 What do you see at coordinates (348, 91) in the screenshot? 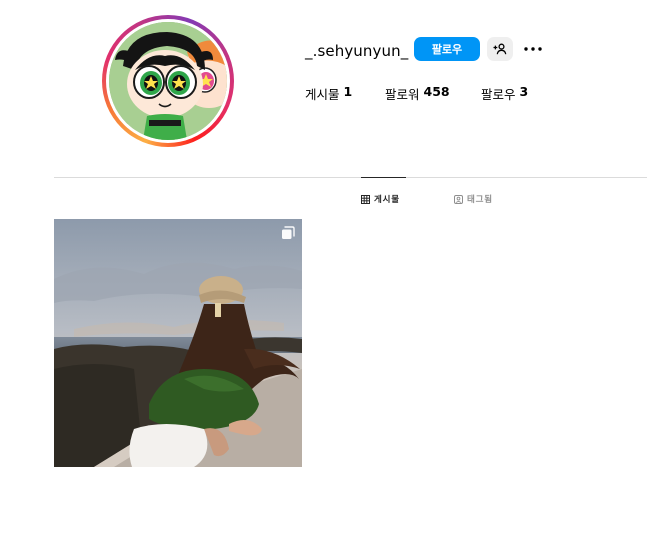
I see `posts-stat-count: 1` at bounding box center [348, 91].